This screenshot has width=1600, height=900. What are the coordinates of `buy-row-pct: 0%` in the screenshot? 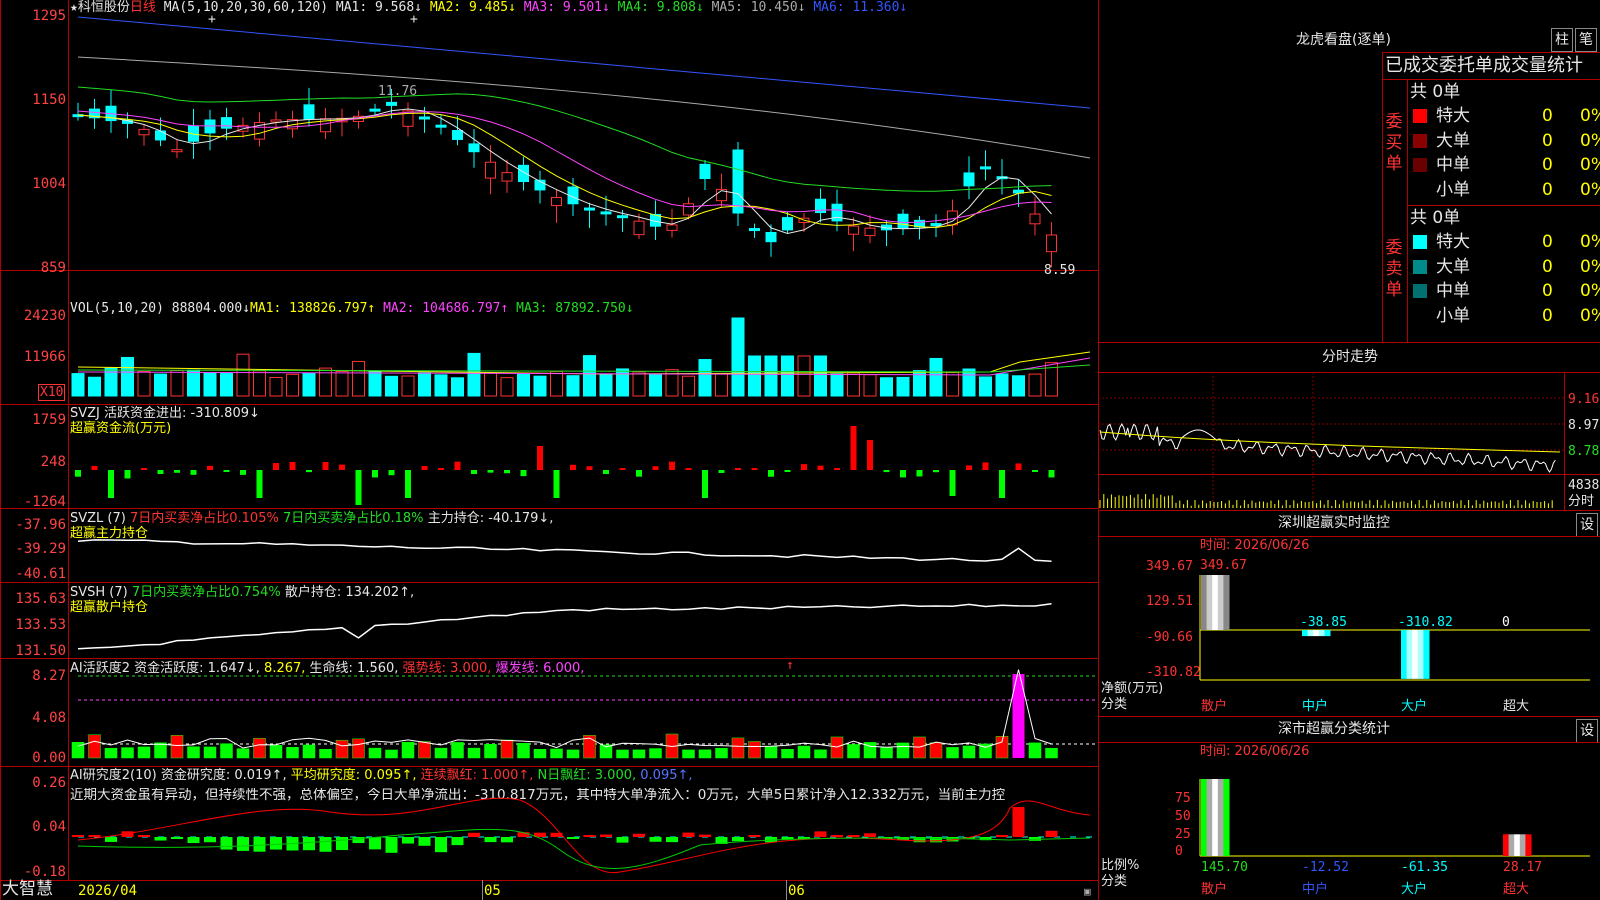 It's located at (1590, 116).